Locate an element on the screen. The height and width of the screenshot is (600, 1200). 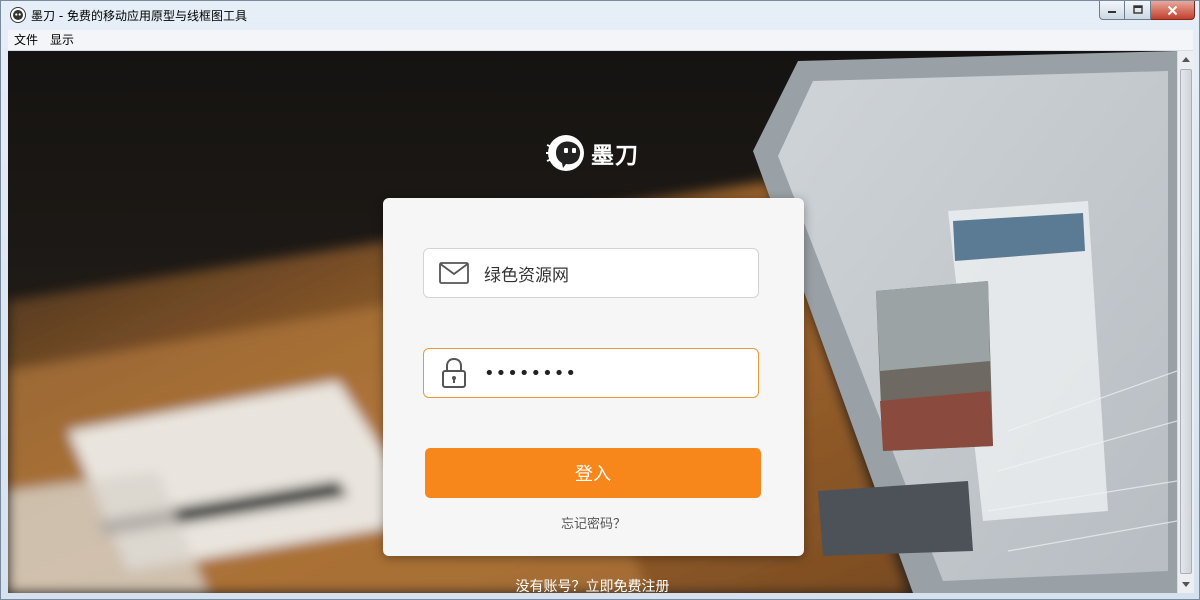
scroll-up-button is located at coordinates (1186, 59).